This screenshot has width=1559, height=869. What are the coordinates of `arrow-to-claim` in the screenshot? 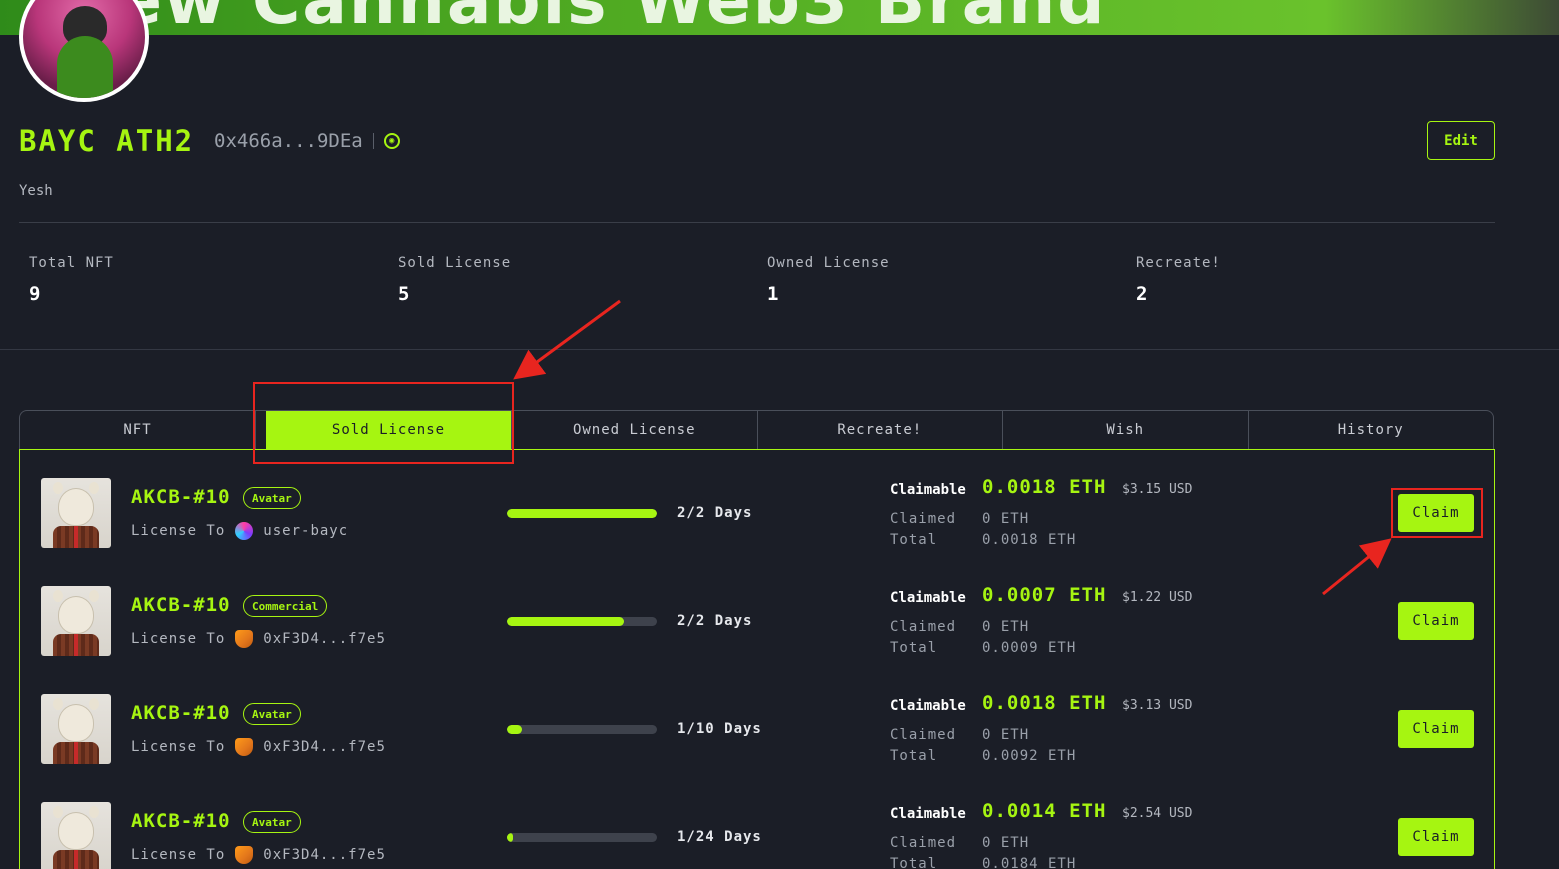 It's located at (1357, 567).